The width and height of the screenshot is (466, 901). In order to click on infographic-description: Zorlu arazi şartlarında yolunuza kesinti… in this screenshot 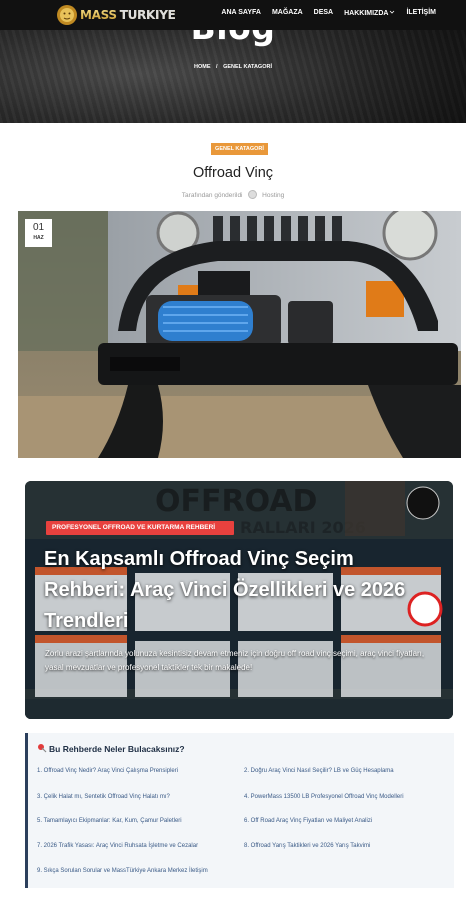, I will do `click(235, 660)`.